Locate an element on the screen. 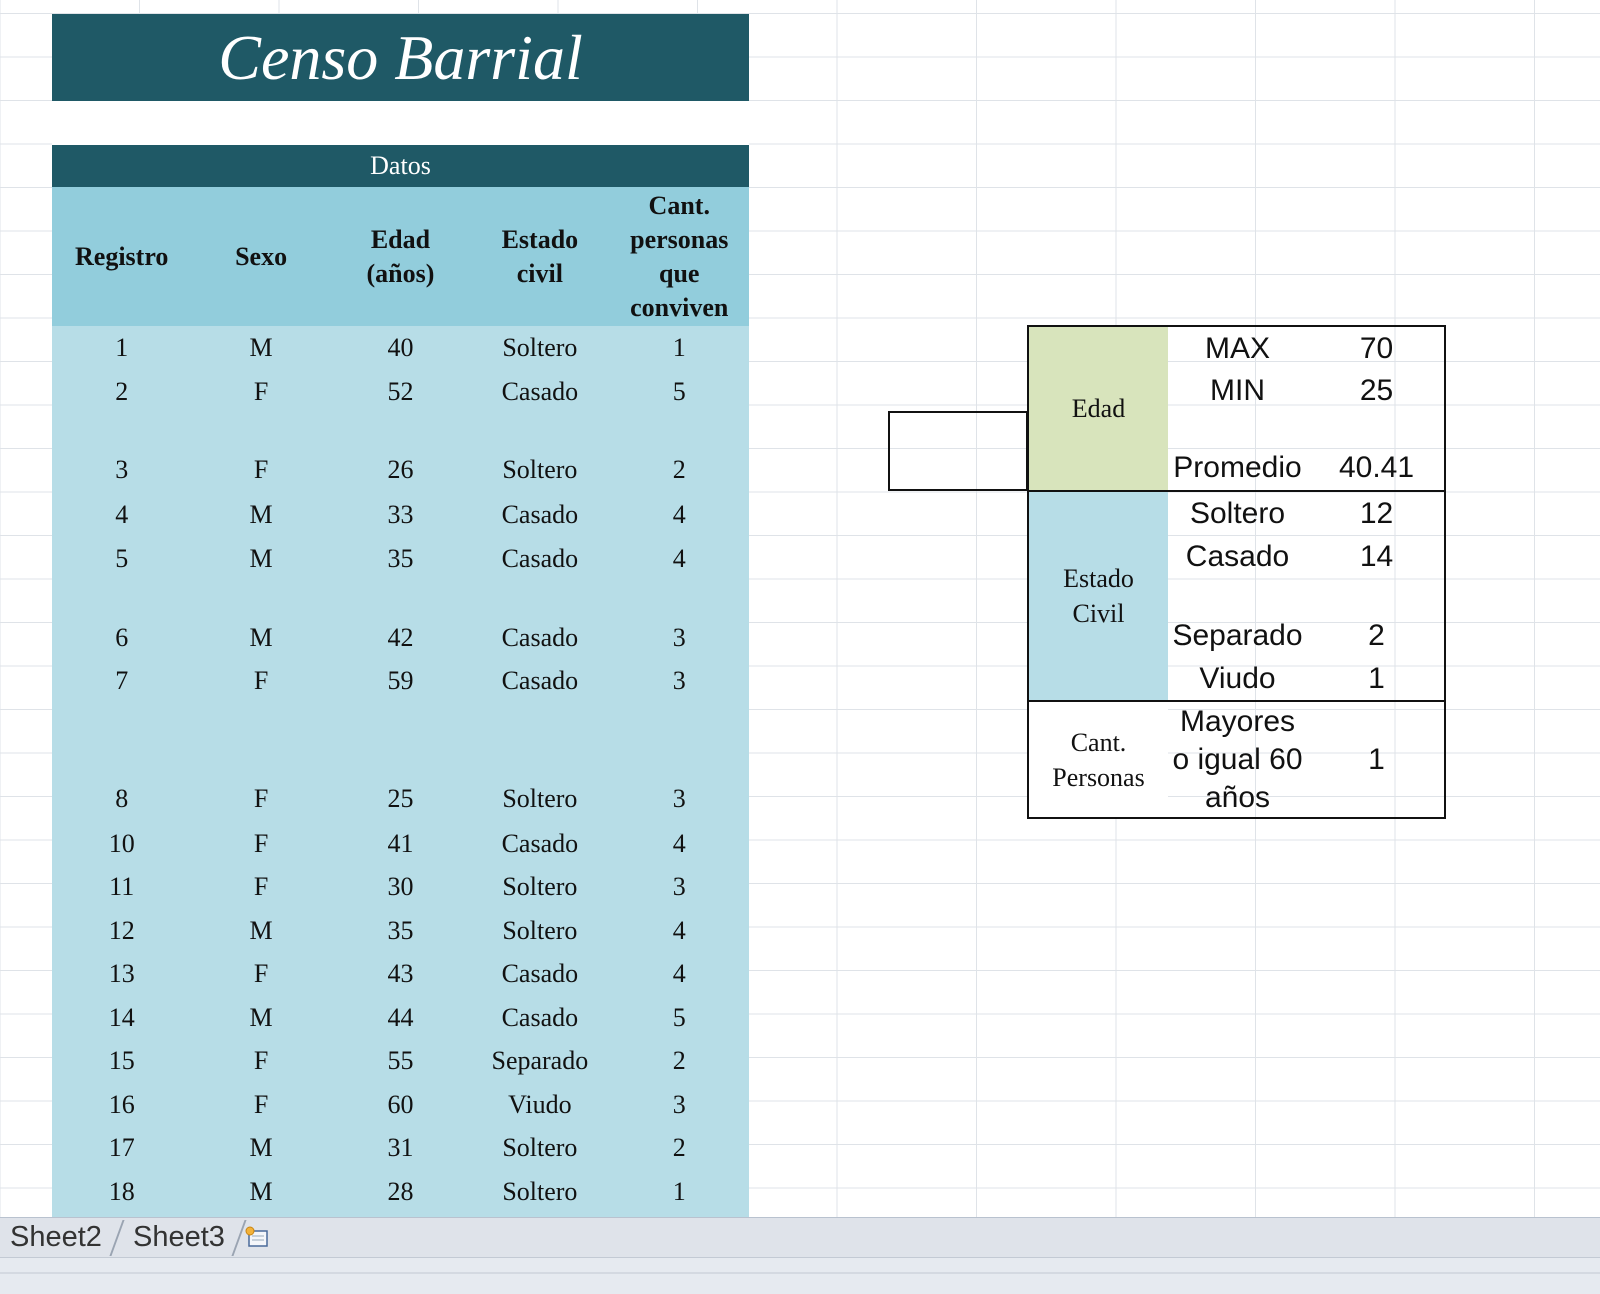  cell-edad: 59 is located at coordinates (400, 681).